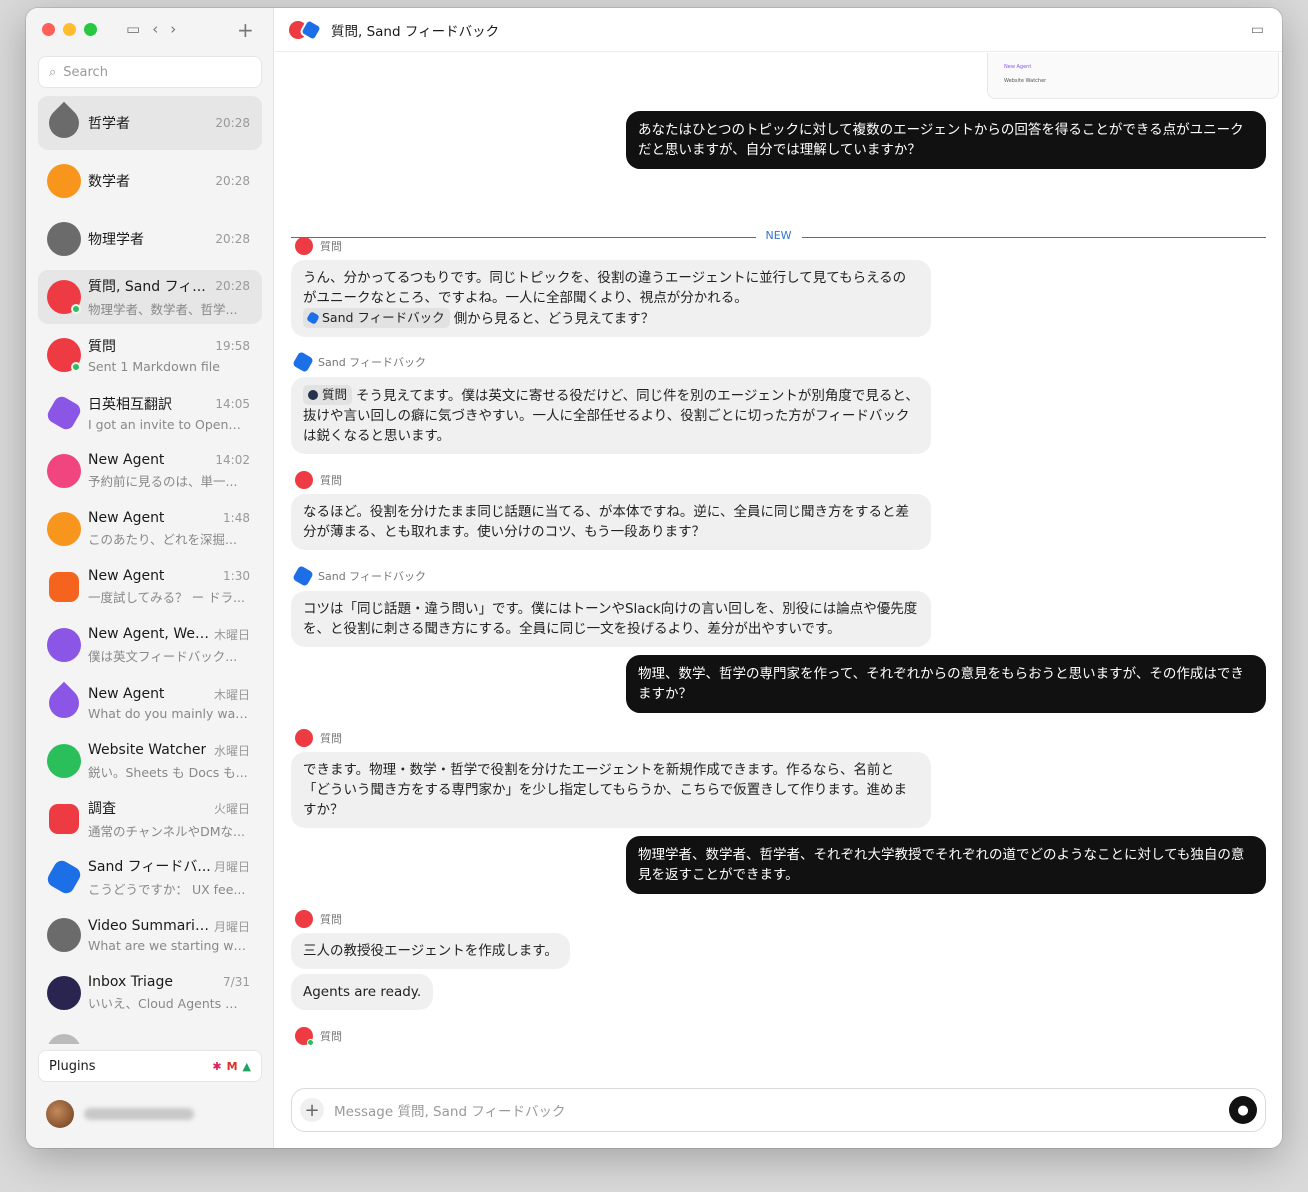 This screenshot has width=1308, height=1192. What do you see at coordinates (102, 809) in the screenshot?
I see `conversation-name: 調査` at bounding box center [102, 809].